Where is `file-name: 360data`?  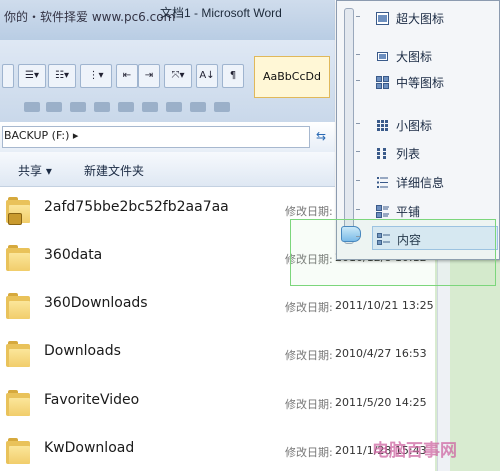 file-name: 360data is located at coordinates (73, 255).